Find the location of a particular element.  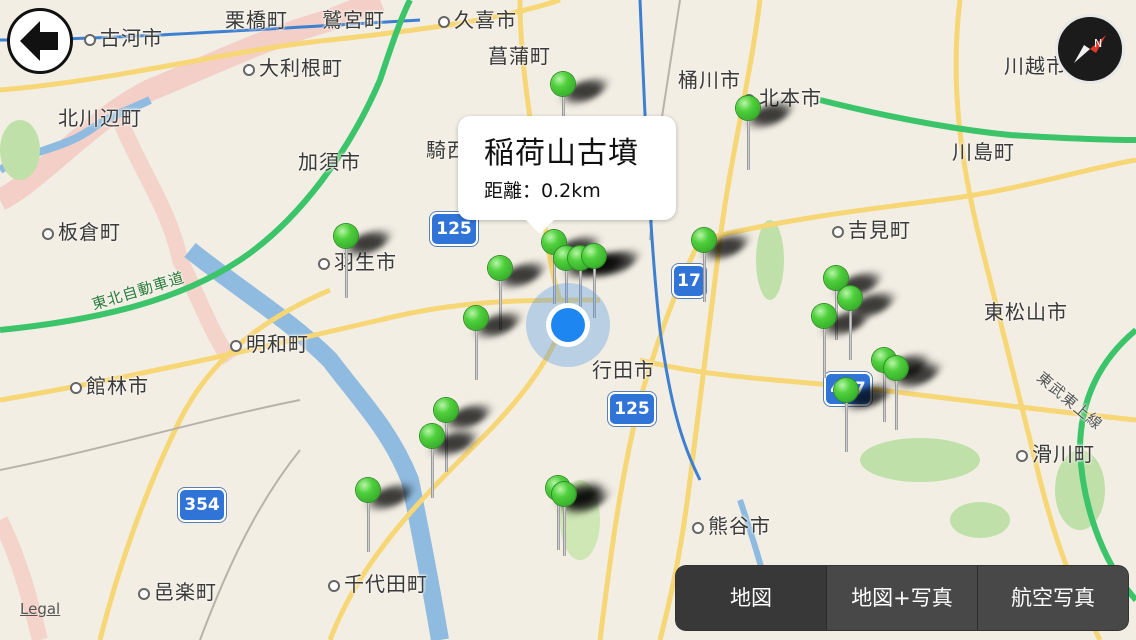

place-label-okegawa: 桶川市 is located at coordinates (709, 80).